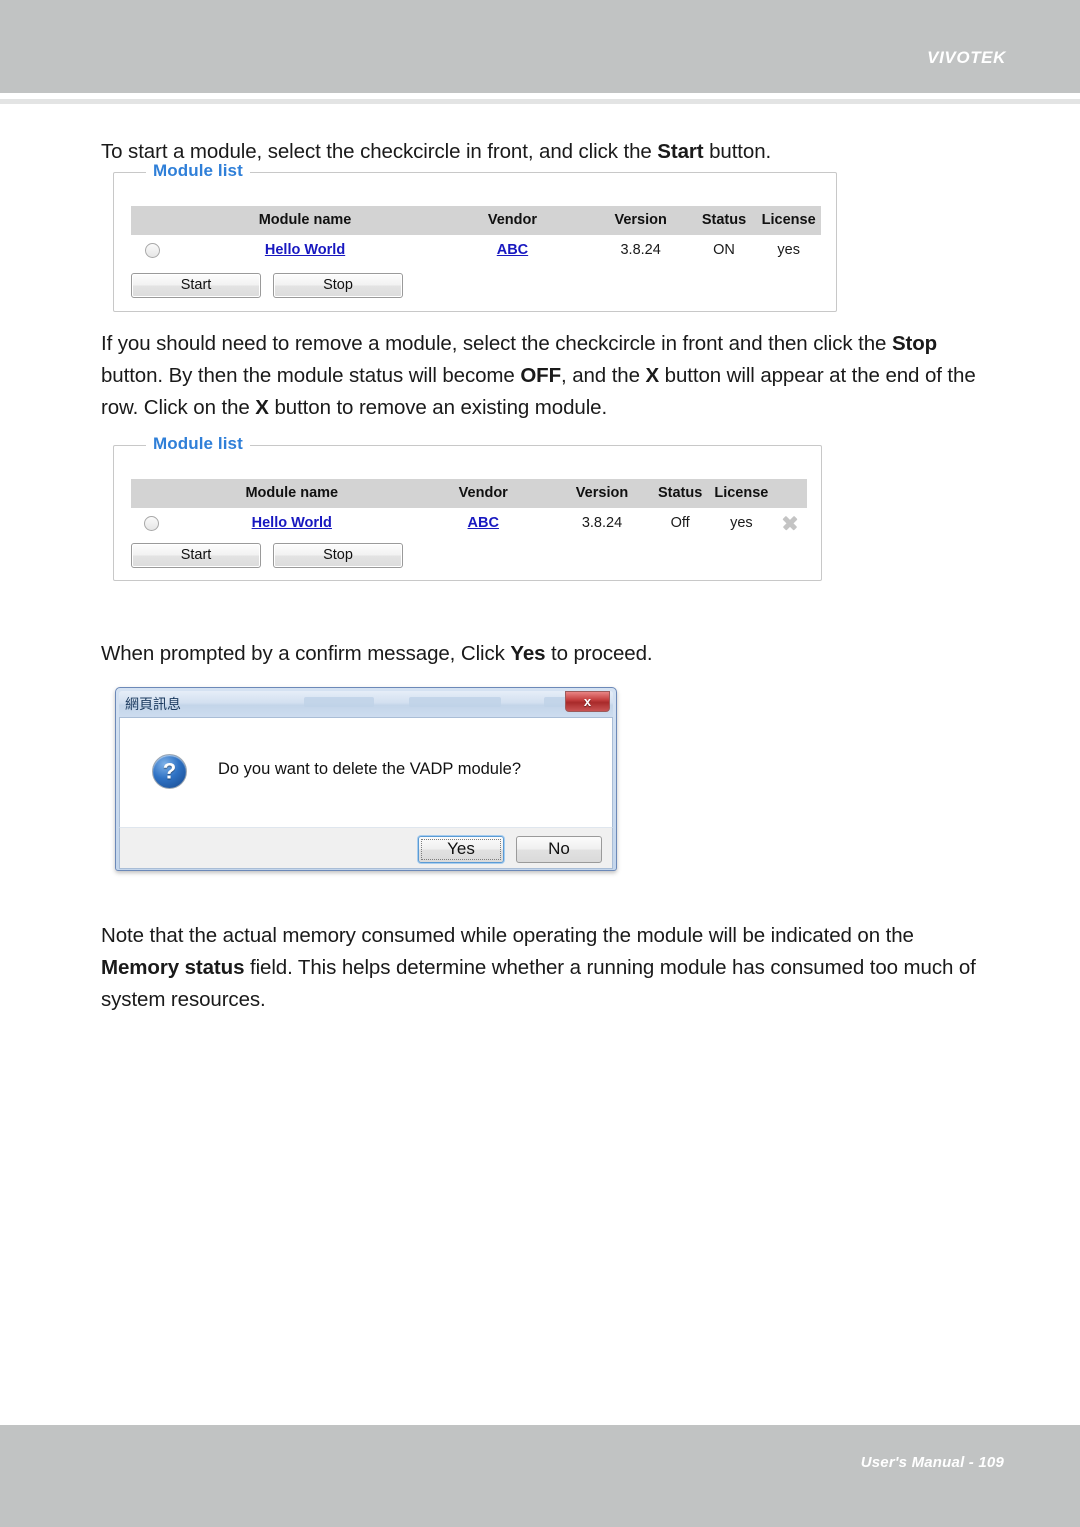 Image resolution: width=1080 pixels, height=1527 pixels. Describe the element at coordinates (640, 220) in the screenshot. I see `th-version-1: Version` at that location.